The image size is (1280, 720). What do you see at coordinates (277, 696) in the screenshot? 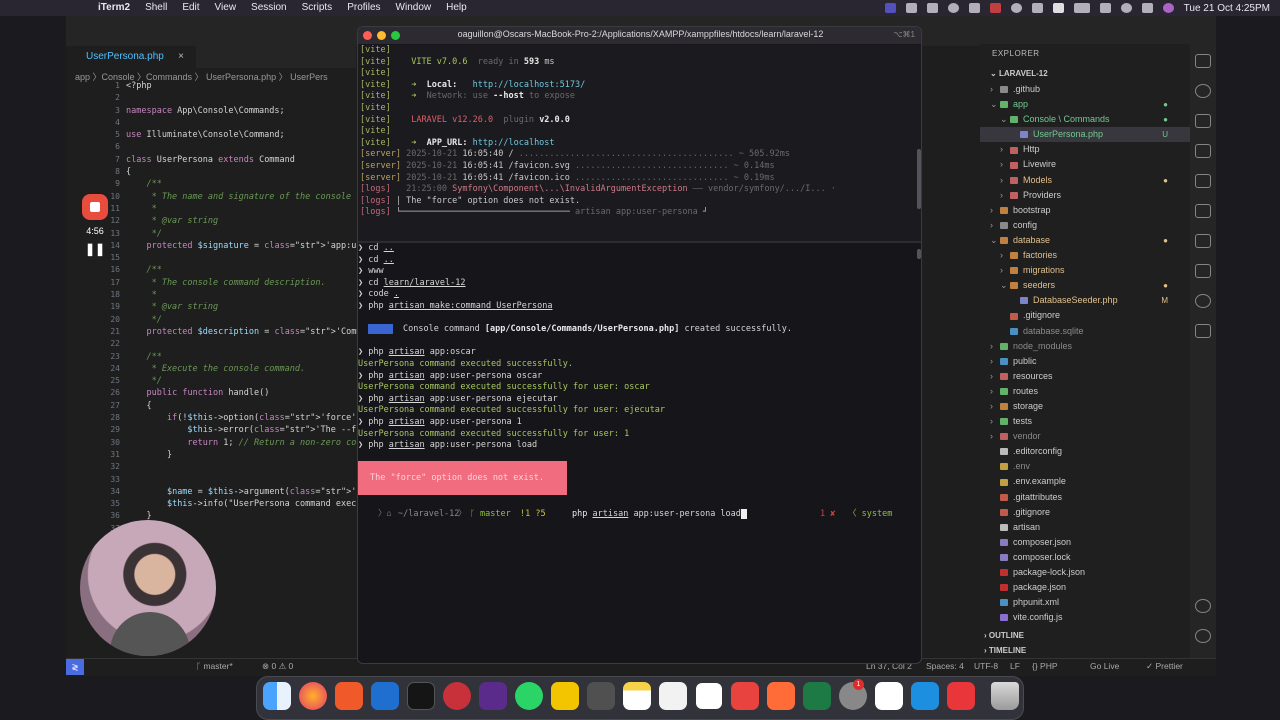
I see `finder-app-icon` at bounding box center [277, 696].